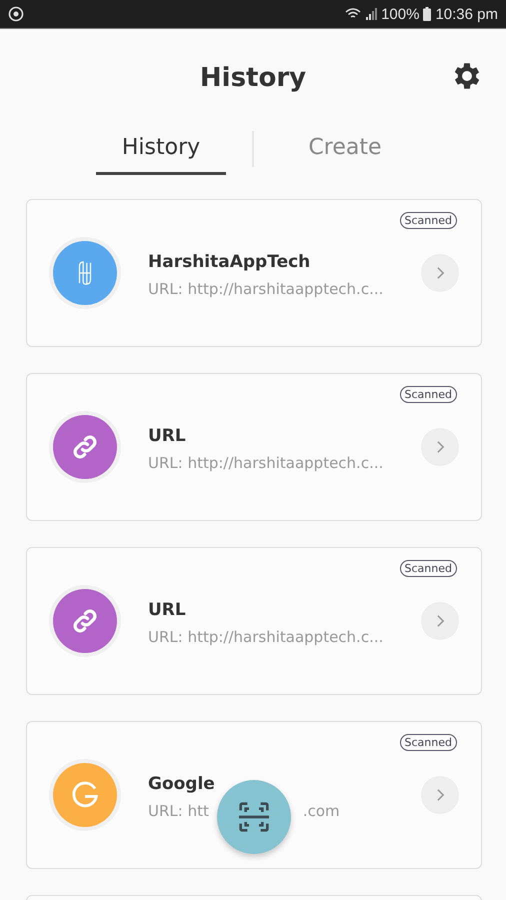 This screenshot has height=900, width=506. What do you see at coordinates (353, 14) in the screenshot?
I see `wifi-icon` at bounding box center [353, 14].